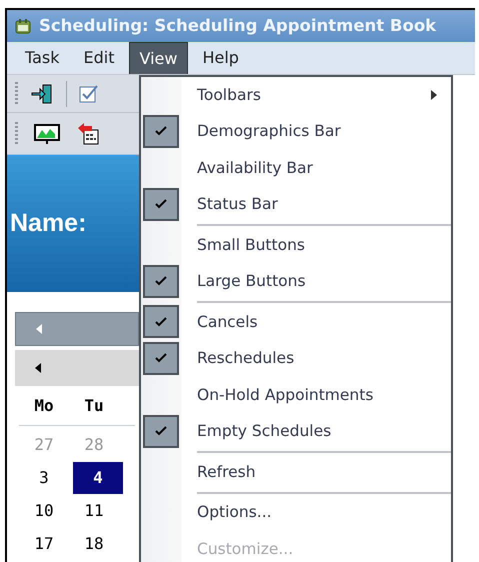 The image size is (479, 562). What do you see at coordinates (38, 368) in the screenshot?
I see `left-arrow-icon` at bounding box center [38, 368].